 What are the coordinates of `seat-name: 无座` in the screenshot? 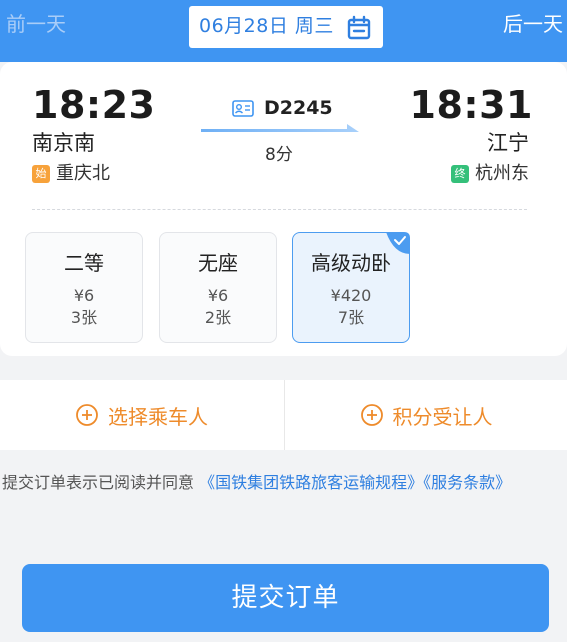 It's located at (218, 263).